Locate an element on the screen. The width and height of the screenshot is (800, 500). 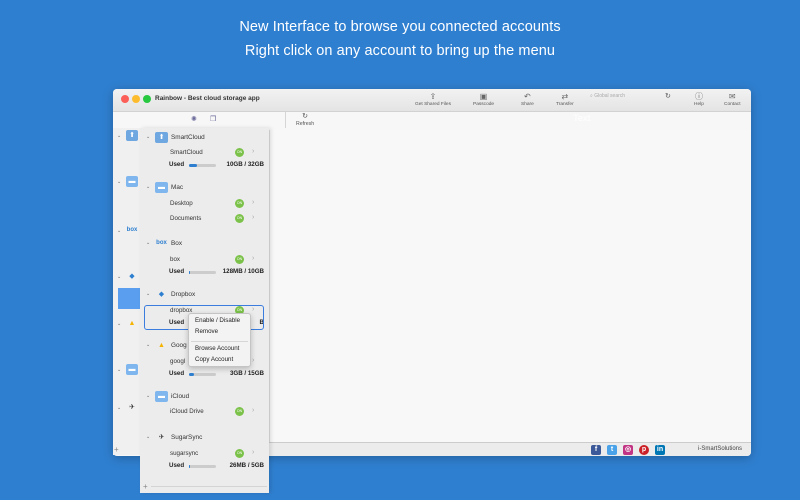
storage-usage: Used 10GB / 32GB is located at coordinates (216, 165).